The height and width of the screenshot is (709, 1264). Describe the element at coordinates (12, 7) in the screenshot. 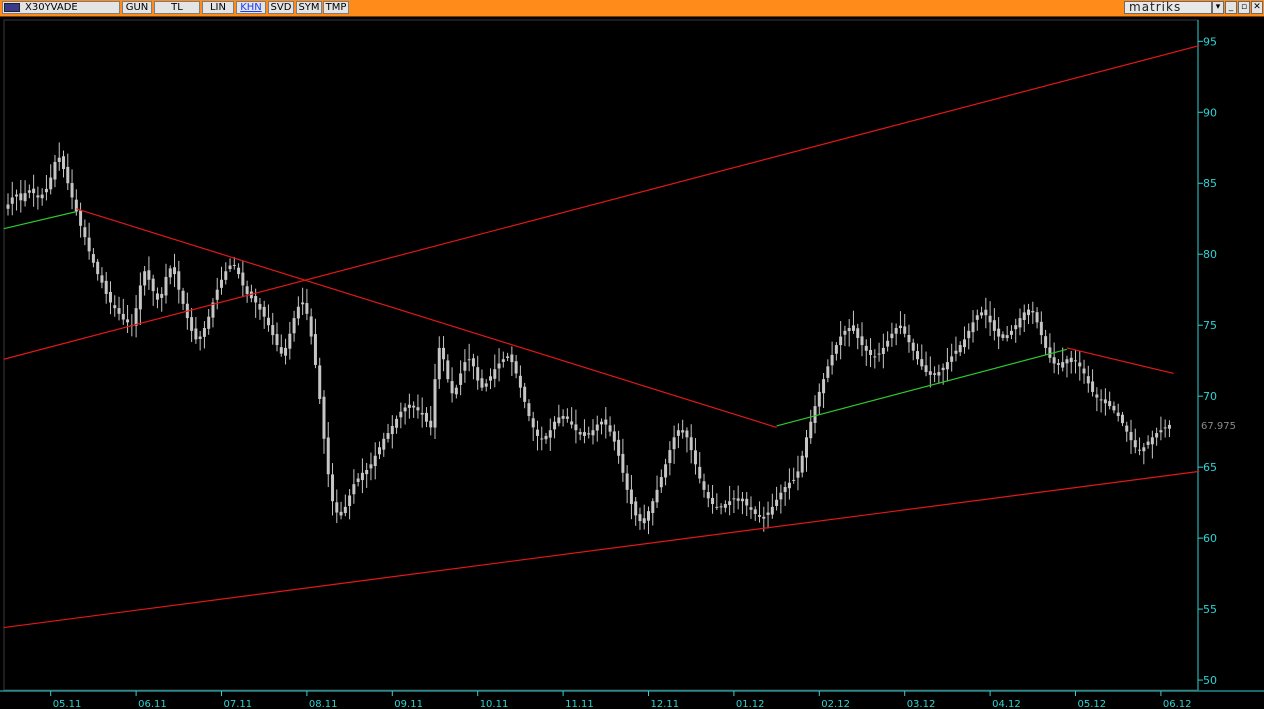

I see `chart-window-icon` at that location.